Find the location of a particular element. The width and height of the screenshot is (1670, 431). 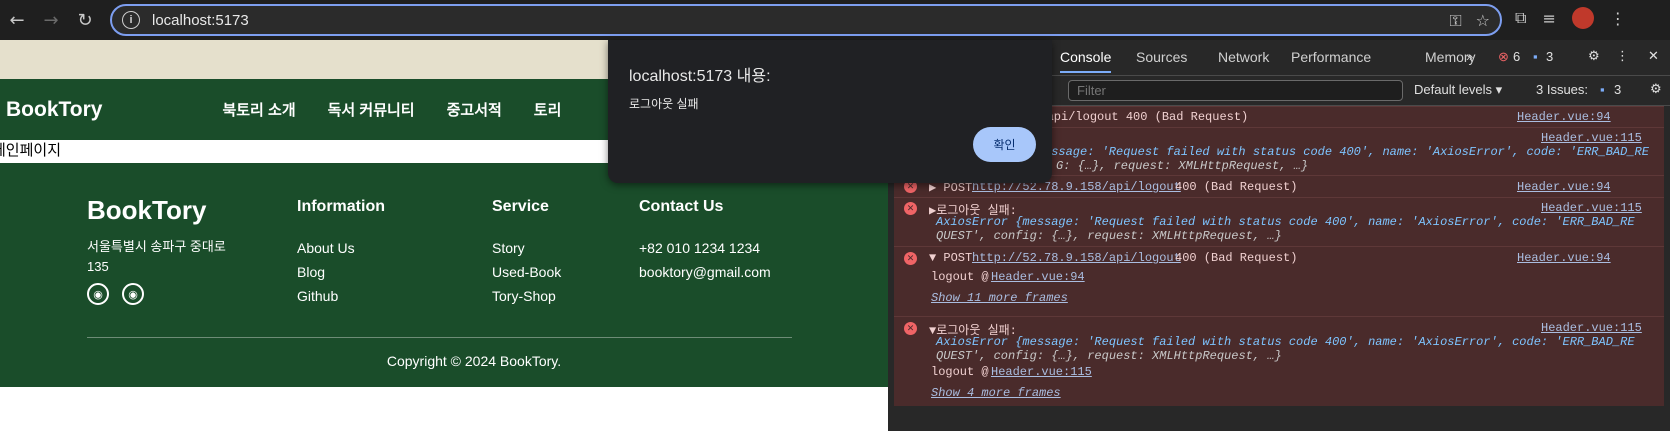

stack-frame-link: Header.vue:94 is located at coordinates (1038, 277).